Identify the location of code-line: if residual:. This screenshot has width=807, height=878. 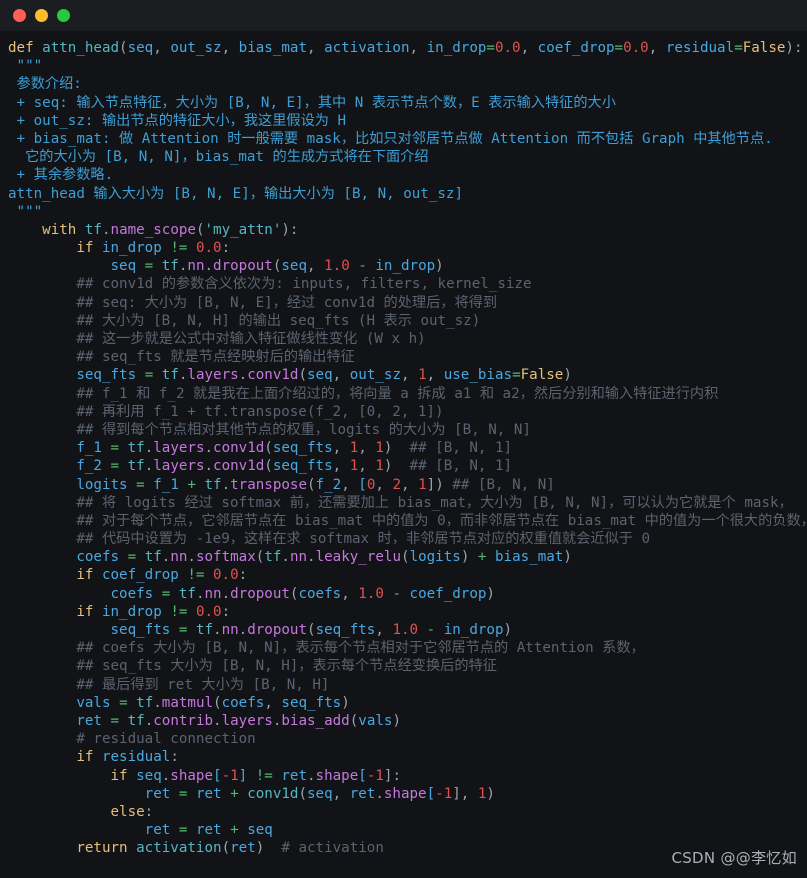
(403, 757).